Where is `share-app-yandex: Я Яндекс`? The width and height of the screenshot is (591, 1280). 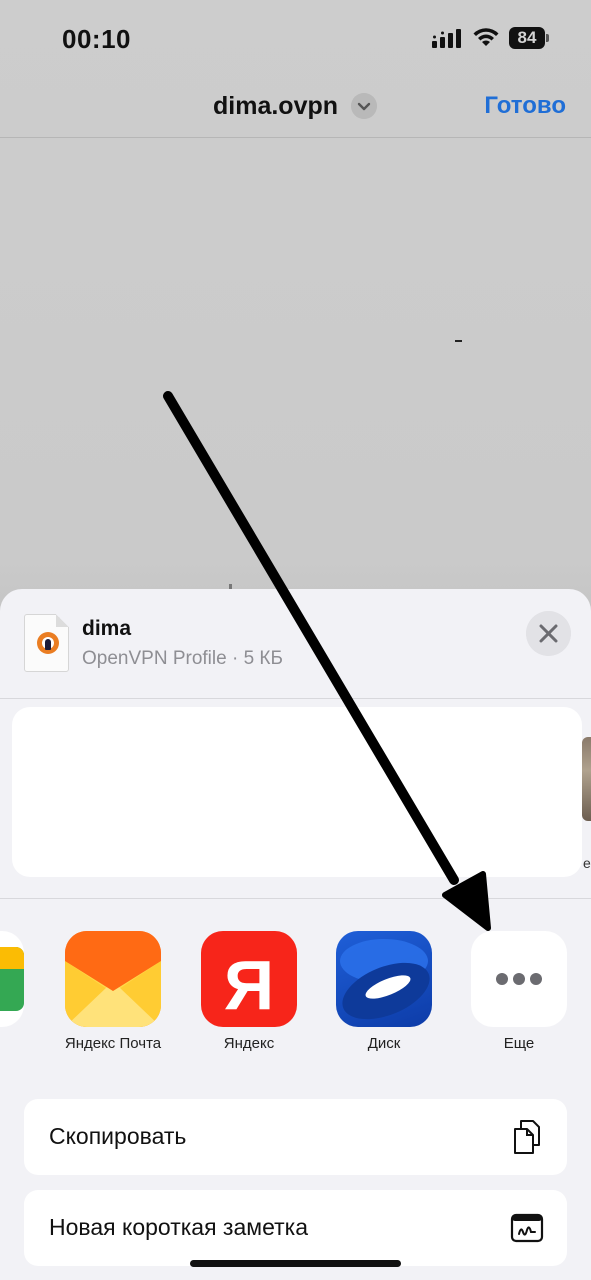
share-app-yandex: Я Яндекс is located at coordinates (249, 991).